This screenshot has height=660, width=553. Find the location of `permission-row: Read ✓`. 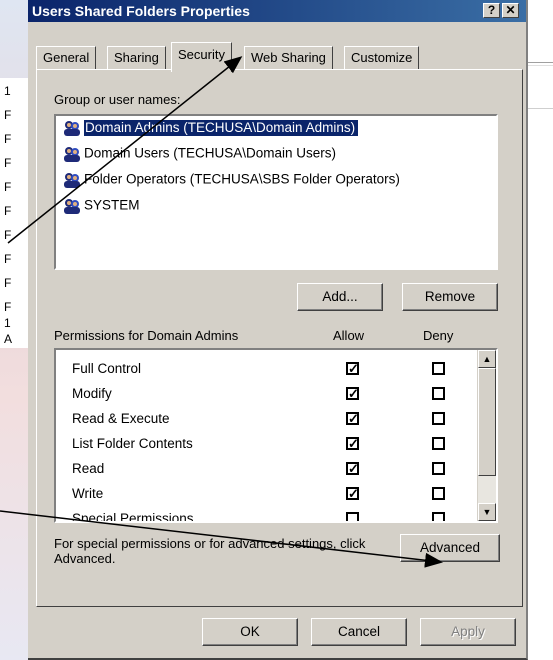

permission-row: Read ✓ is located at coordinates (266, 470).